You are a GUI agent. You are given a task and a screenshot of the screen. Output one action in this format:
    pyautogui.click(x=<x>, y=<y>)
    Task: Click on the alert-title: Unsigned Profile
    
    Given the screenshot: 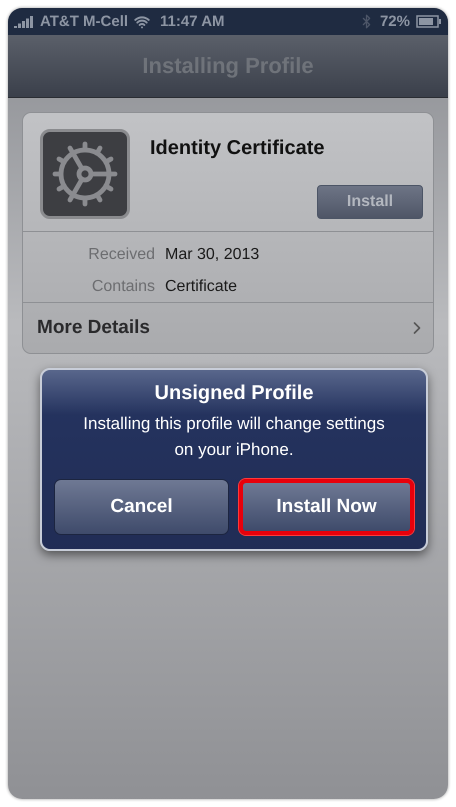 What is the action you would take?
    pyautogui.click(x=234, y=393)
    